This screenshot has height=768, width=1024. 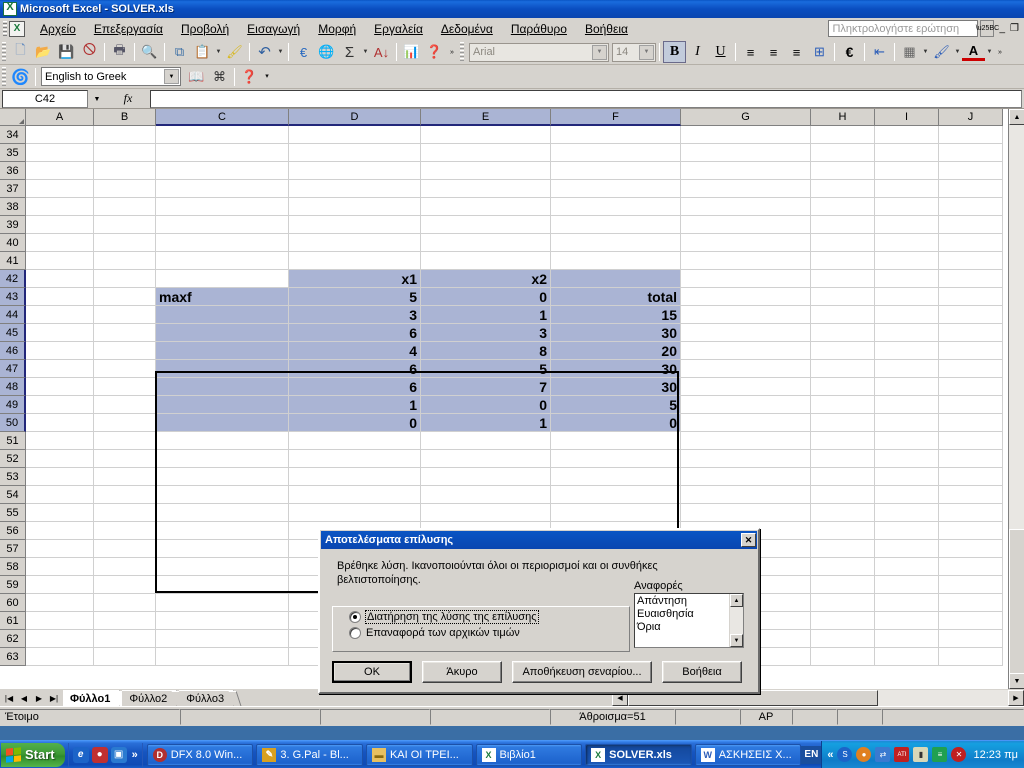 What do you see at coordinates (355, 441) in the screenshot?
I see `cell-D51` at bounding box center [355, 441].